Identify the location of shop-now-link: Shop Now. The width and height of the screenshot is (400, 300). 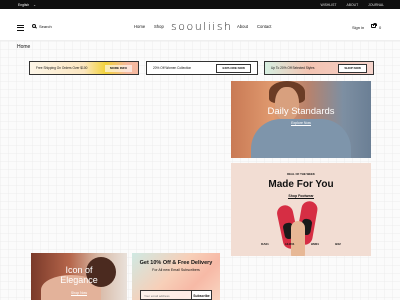
(79, 293).